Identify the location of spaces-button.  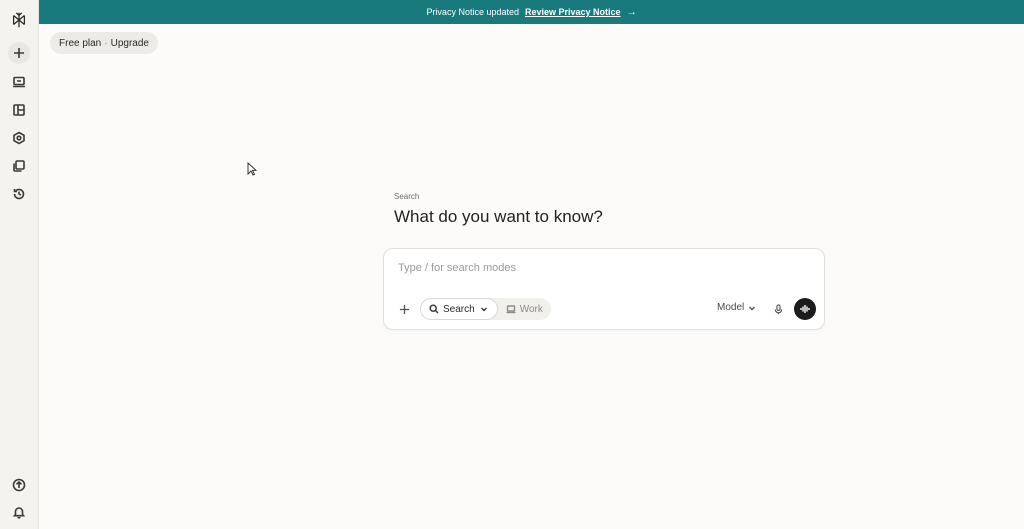
(19, 166).